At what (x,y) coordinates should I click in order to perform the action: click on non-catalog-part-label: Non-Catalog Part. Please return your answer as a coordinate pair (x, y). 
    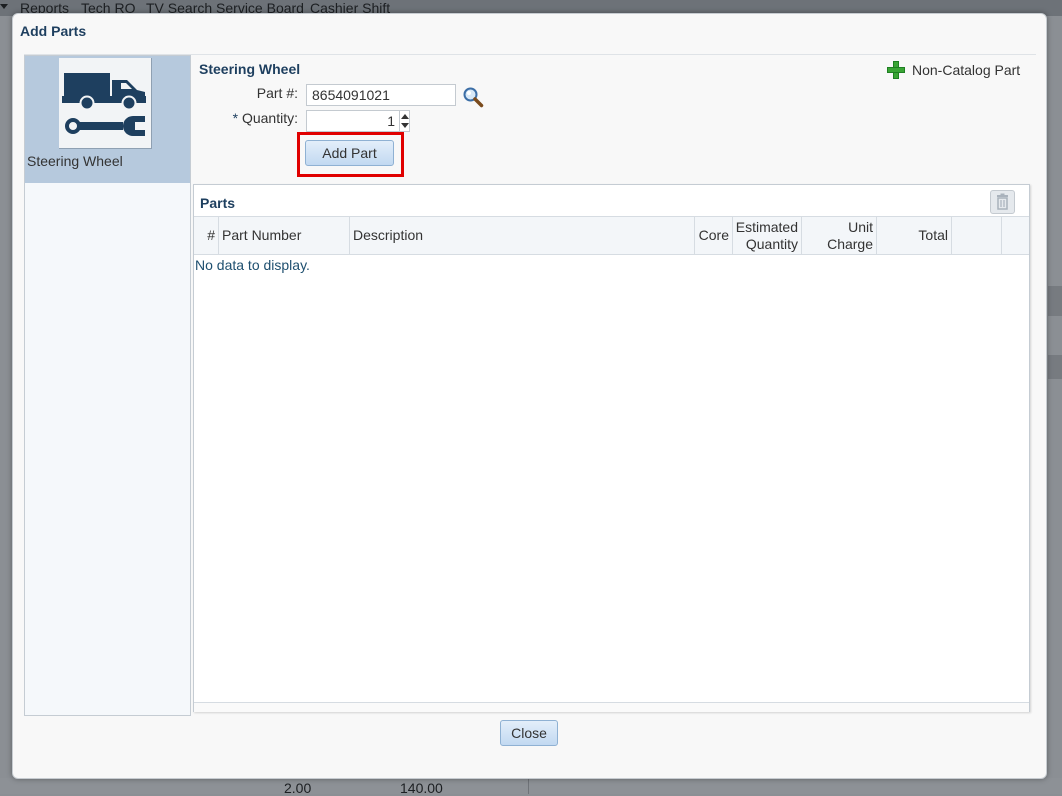
    Looking at the image, I should click on (966, 70).